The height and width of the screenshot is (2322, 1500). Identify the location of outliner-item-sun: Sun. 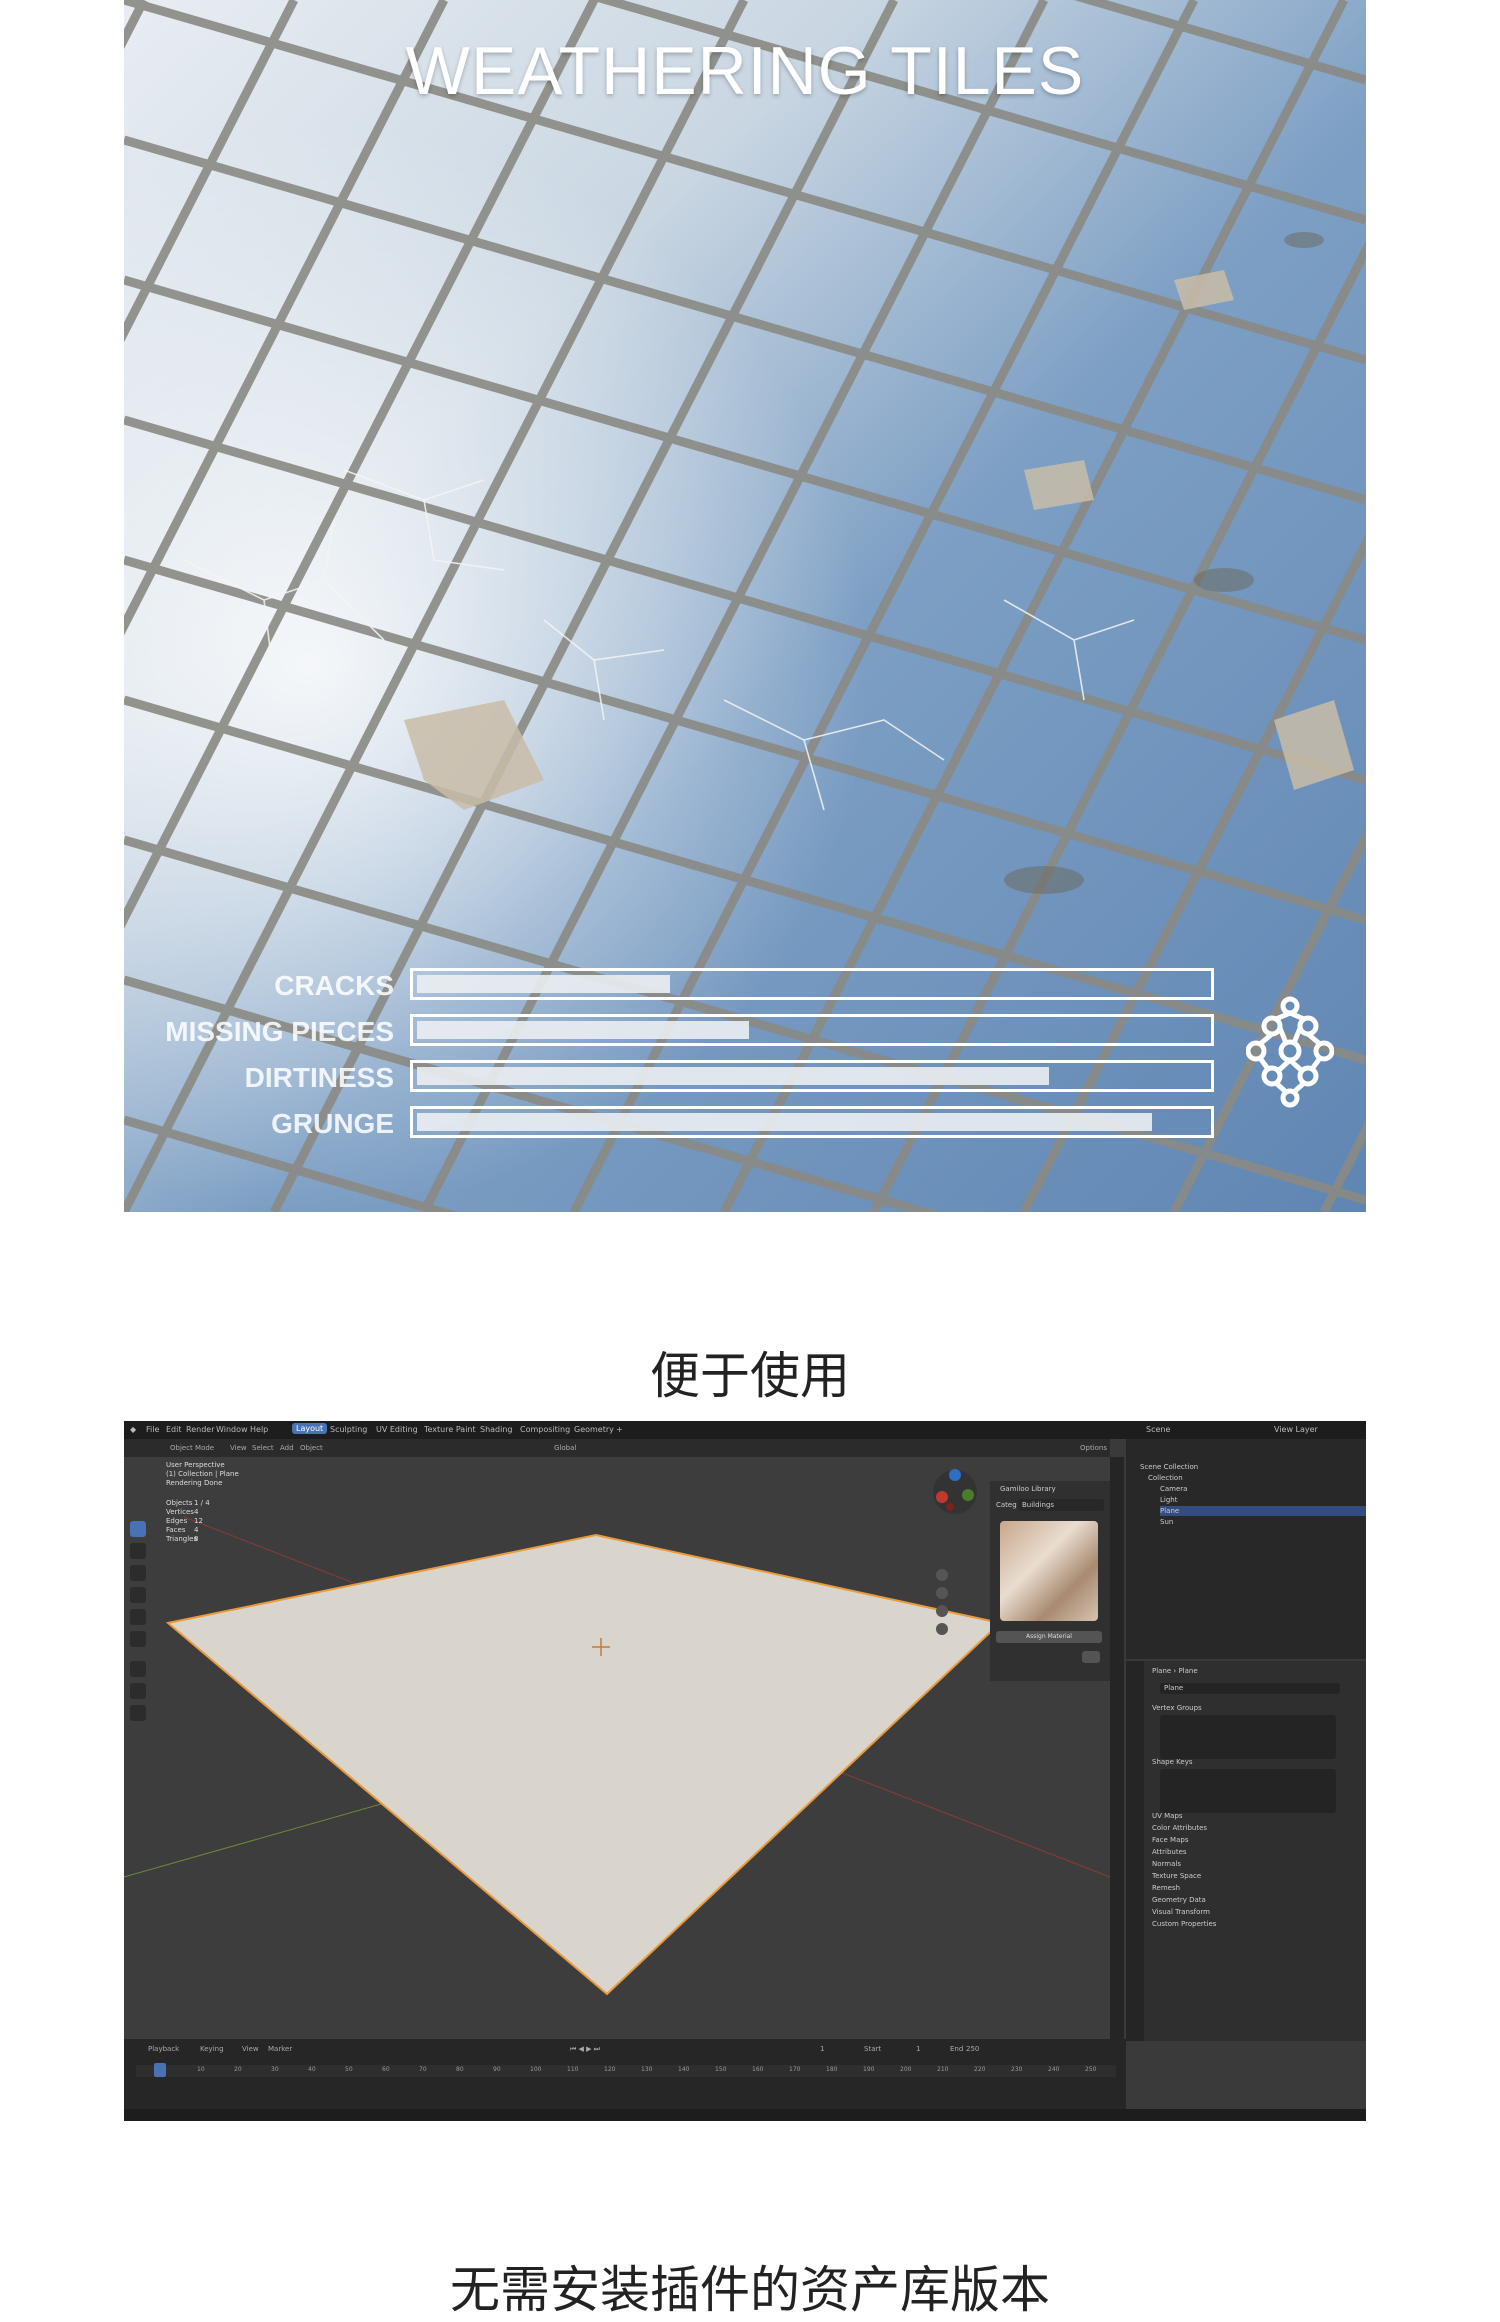
(1166, 1522).